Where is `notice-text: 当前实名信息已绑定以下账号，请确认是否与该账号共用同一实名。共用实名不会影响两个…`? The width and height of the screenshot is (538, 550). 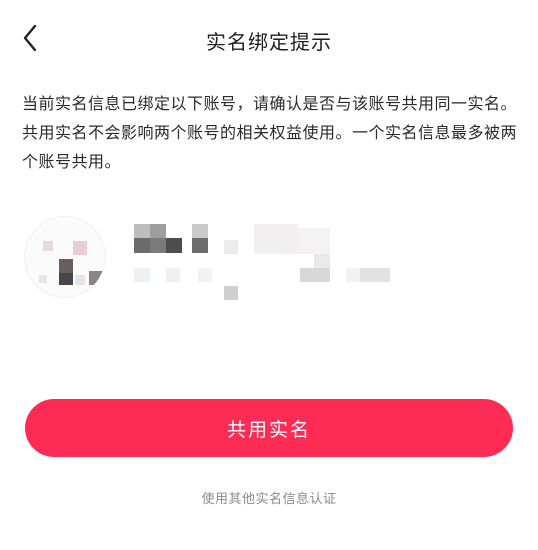 notice-text: 当前实名信息已绑定以下账号，请确认是否与该账号共用同一实名。共用实名不会影响两个… is located at coordinates (270, 132).